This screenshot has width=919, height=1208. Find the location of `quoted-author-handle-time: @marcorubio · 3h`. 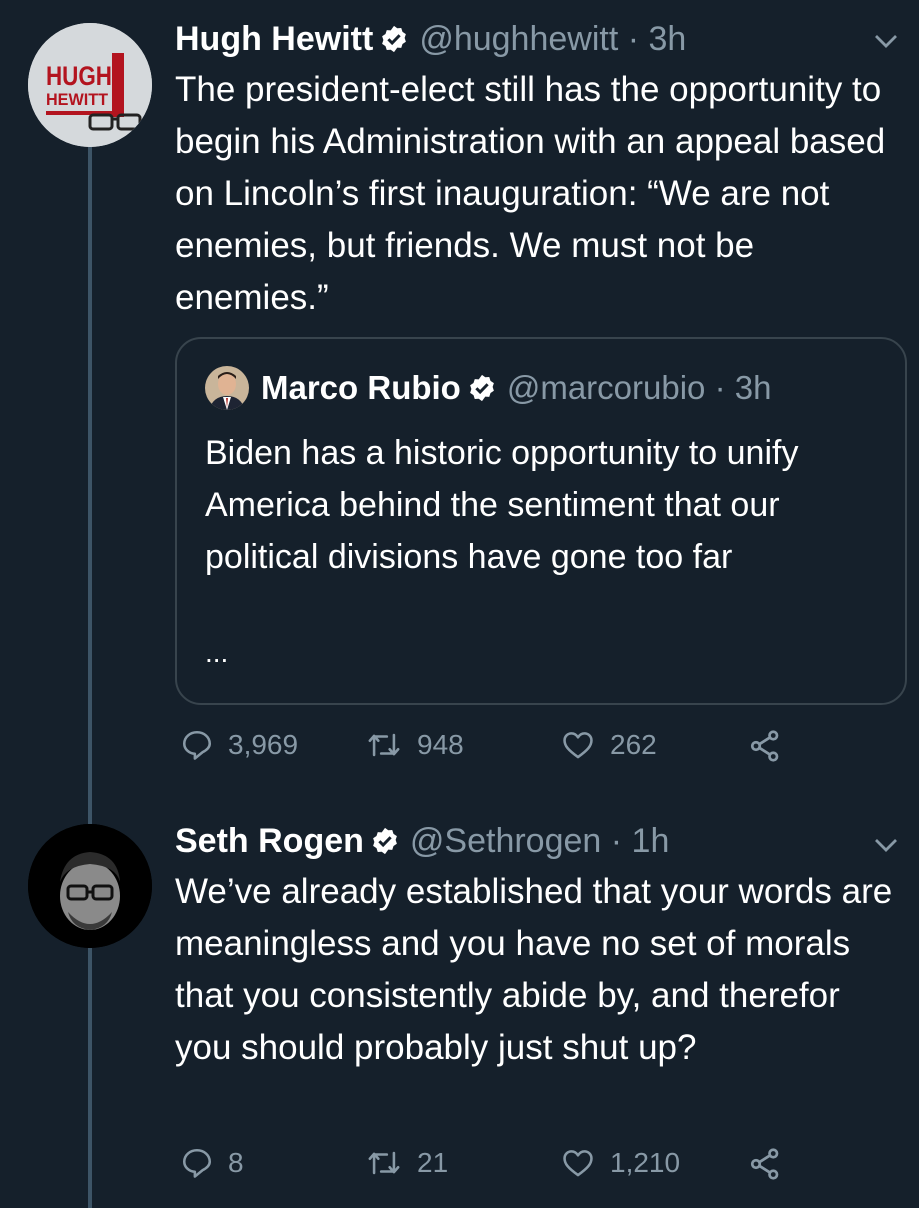

quoted-author-handle-time: @marcorubio · 3h is located at coordinates (639, 388).